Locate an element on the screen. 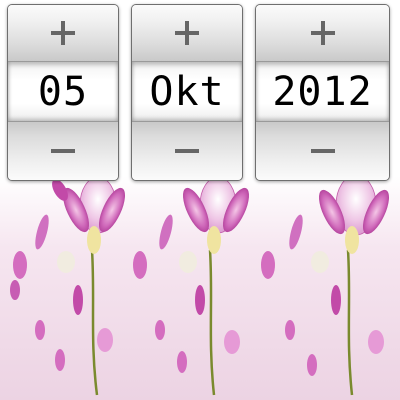 This screenshot has height=400, width=400. year-decrement-button is located at coordinates (322, 150).